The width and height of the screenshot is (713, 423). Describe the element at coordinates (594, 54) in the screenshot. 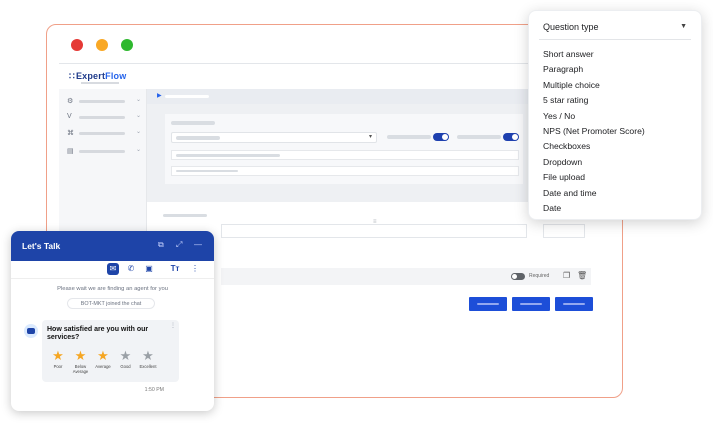

I see `option-short-answer: Short answer` at that location.